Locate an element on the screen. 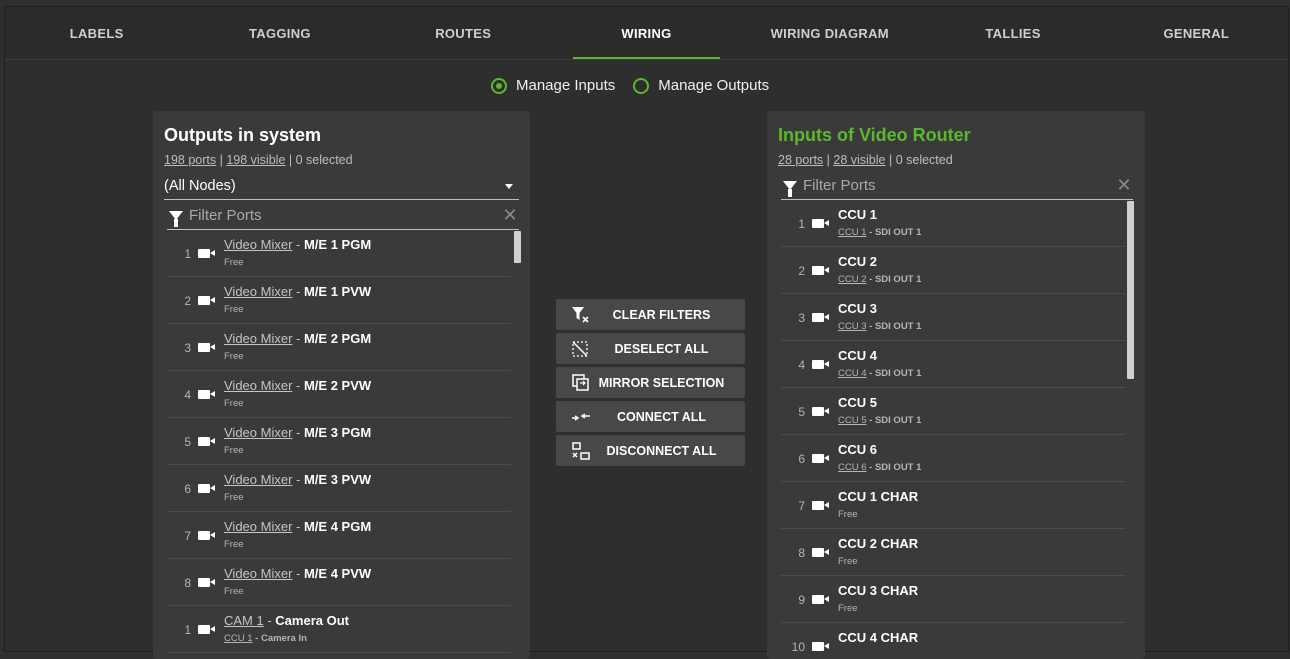 The width and height of the screenshot is (1290, 659). list-item: 4 Video Mixer - M/E 2 PVW Free is located at coordinates (339, 394).